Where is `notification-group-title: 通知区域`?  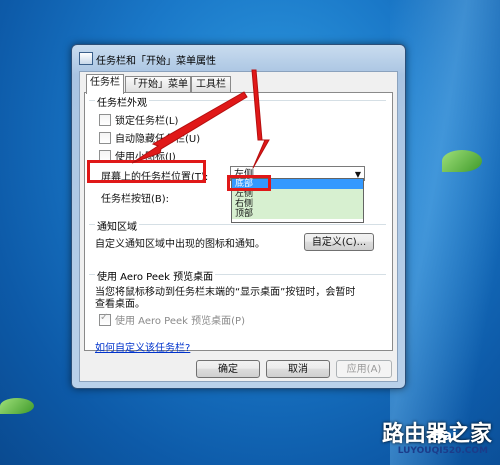 notification-group-title: 通知区域 is located at coordinates (117, 225).